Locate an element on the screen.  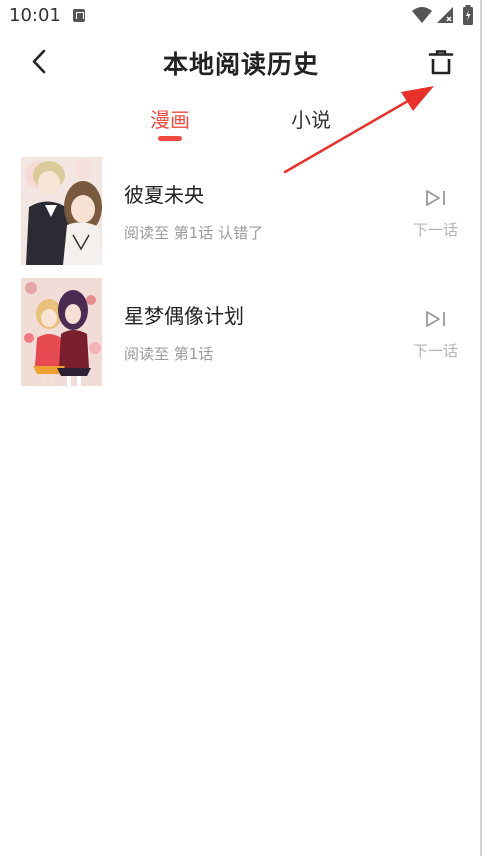
delete-history-button is located at coordinates (441, 63).